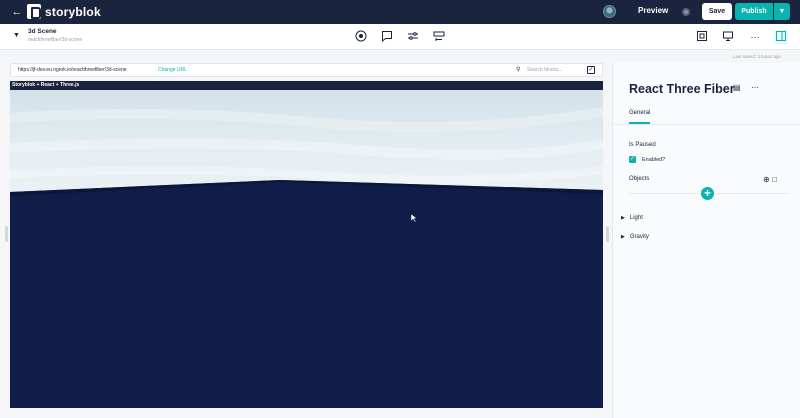 This screenshot has height=418, width=800. What do you see at coordinates (361, 37) in the screenshot?
I see `target-icon` at bounding box center [361, 37].